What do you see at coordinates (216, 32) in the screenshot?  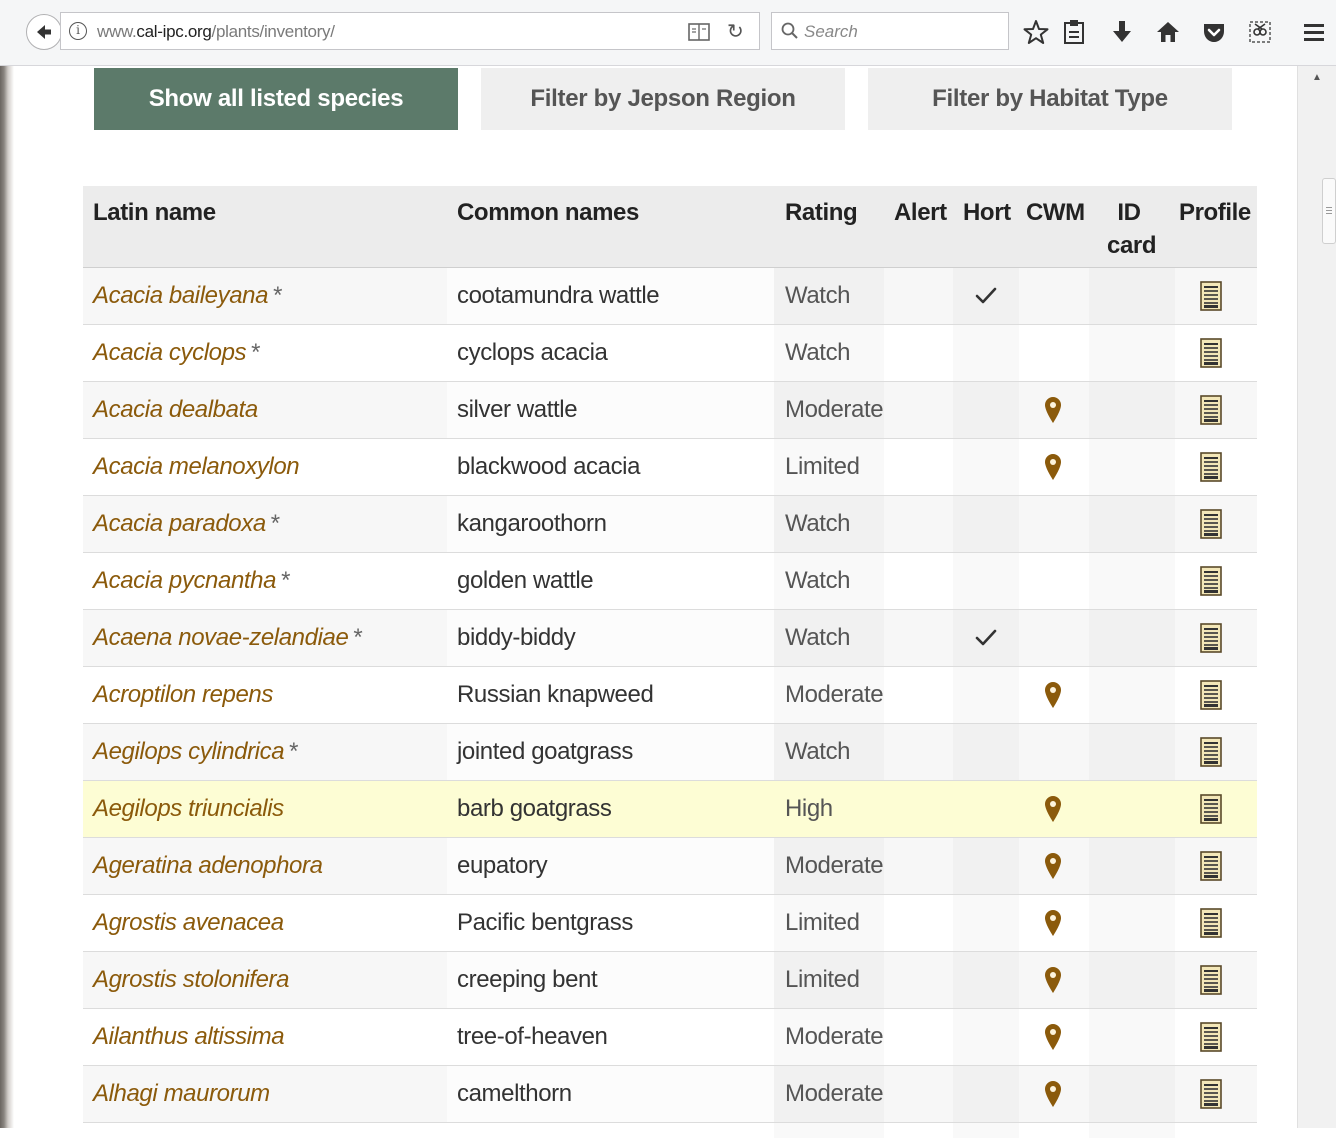 I see `url-text: www.cal-ipc.org/plants/inventory/` at bounding box center [216, 32].